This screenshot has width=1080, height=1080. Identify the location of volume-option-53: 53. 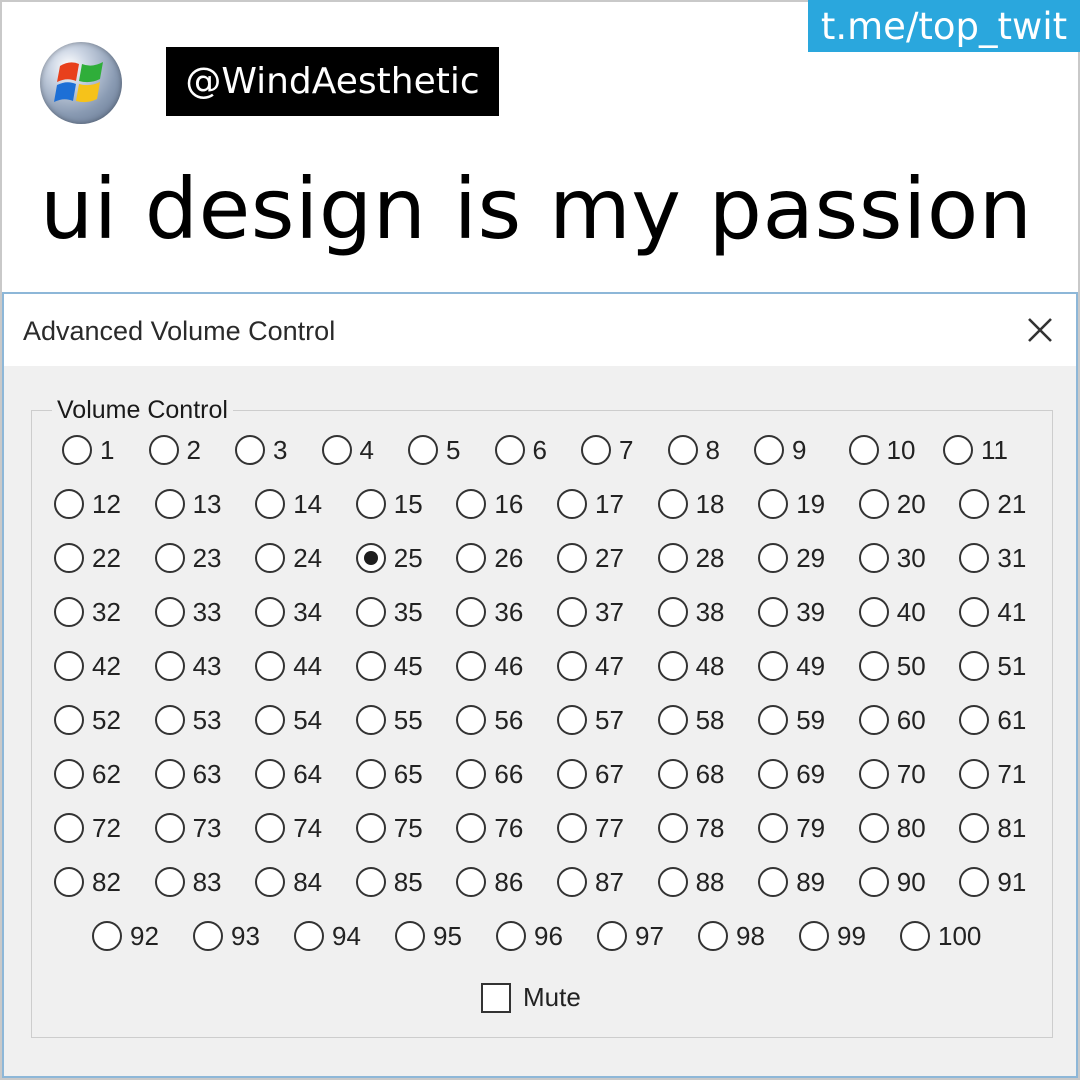
(188, 720).